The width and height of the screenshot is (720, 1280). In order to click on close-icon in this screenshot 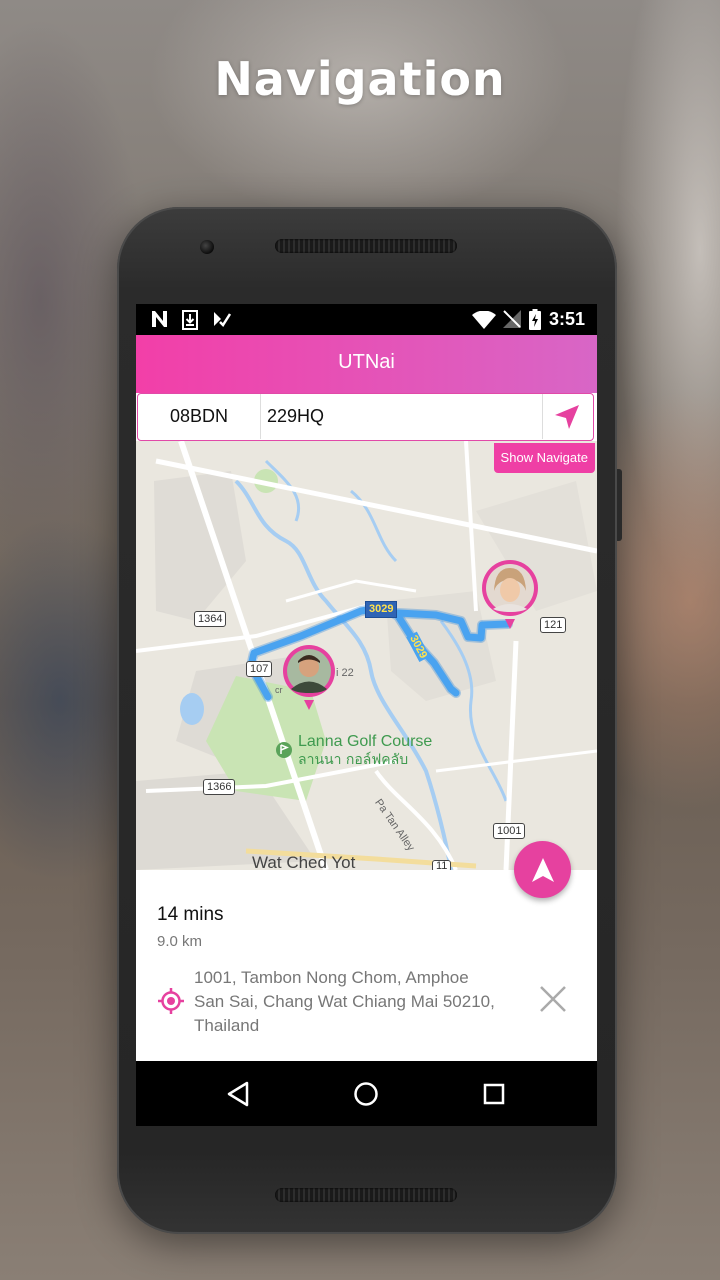, I will do `click(553, 999)`.